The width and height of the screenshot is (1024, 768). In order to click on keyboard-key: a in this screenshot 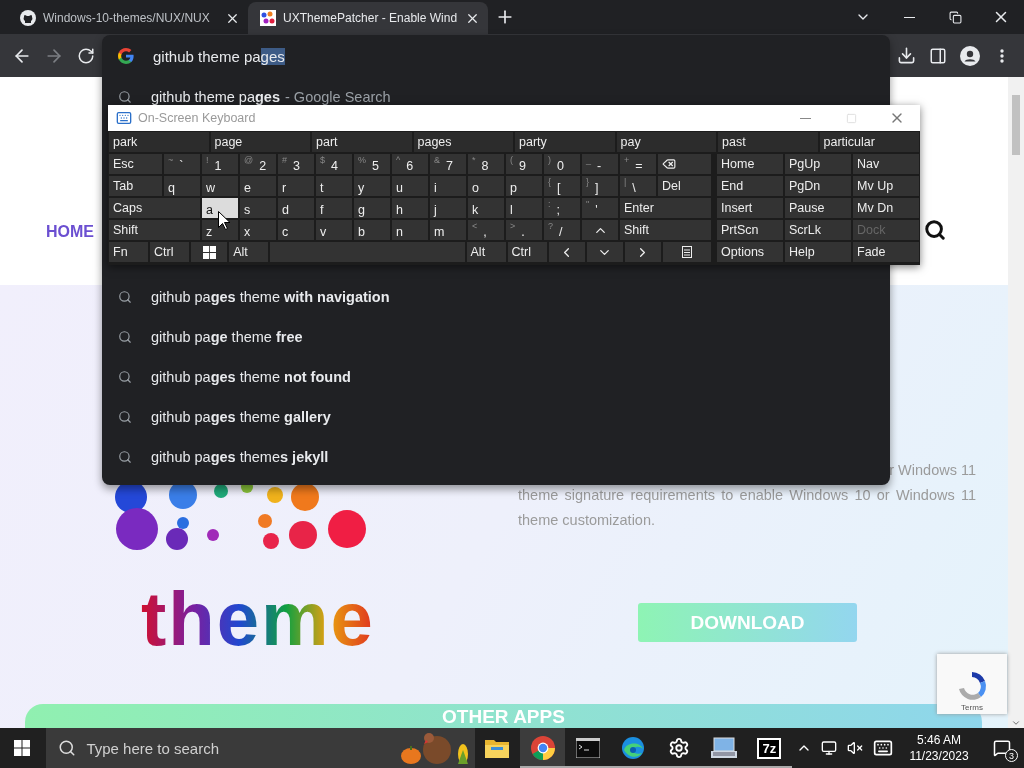, I will do `click(220, 208)`.